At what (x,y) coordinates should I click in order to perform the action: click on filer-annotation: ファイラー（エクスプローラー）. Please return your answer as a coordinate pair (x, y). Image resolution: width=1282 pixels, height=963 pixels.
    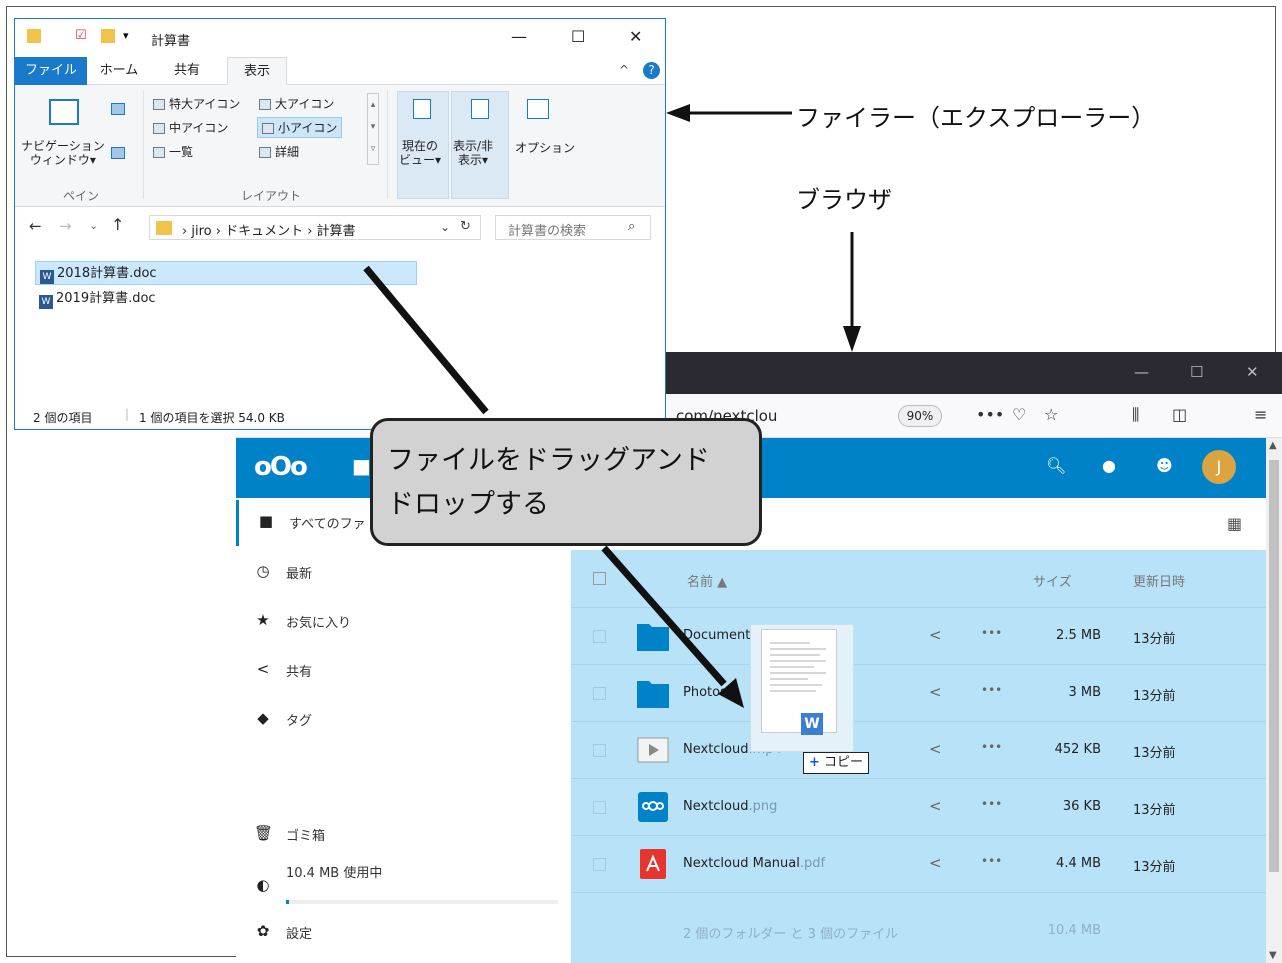
    Looking at the image, I should click on (976, 118).